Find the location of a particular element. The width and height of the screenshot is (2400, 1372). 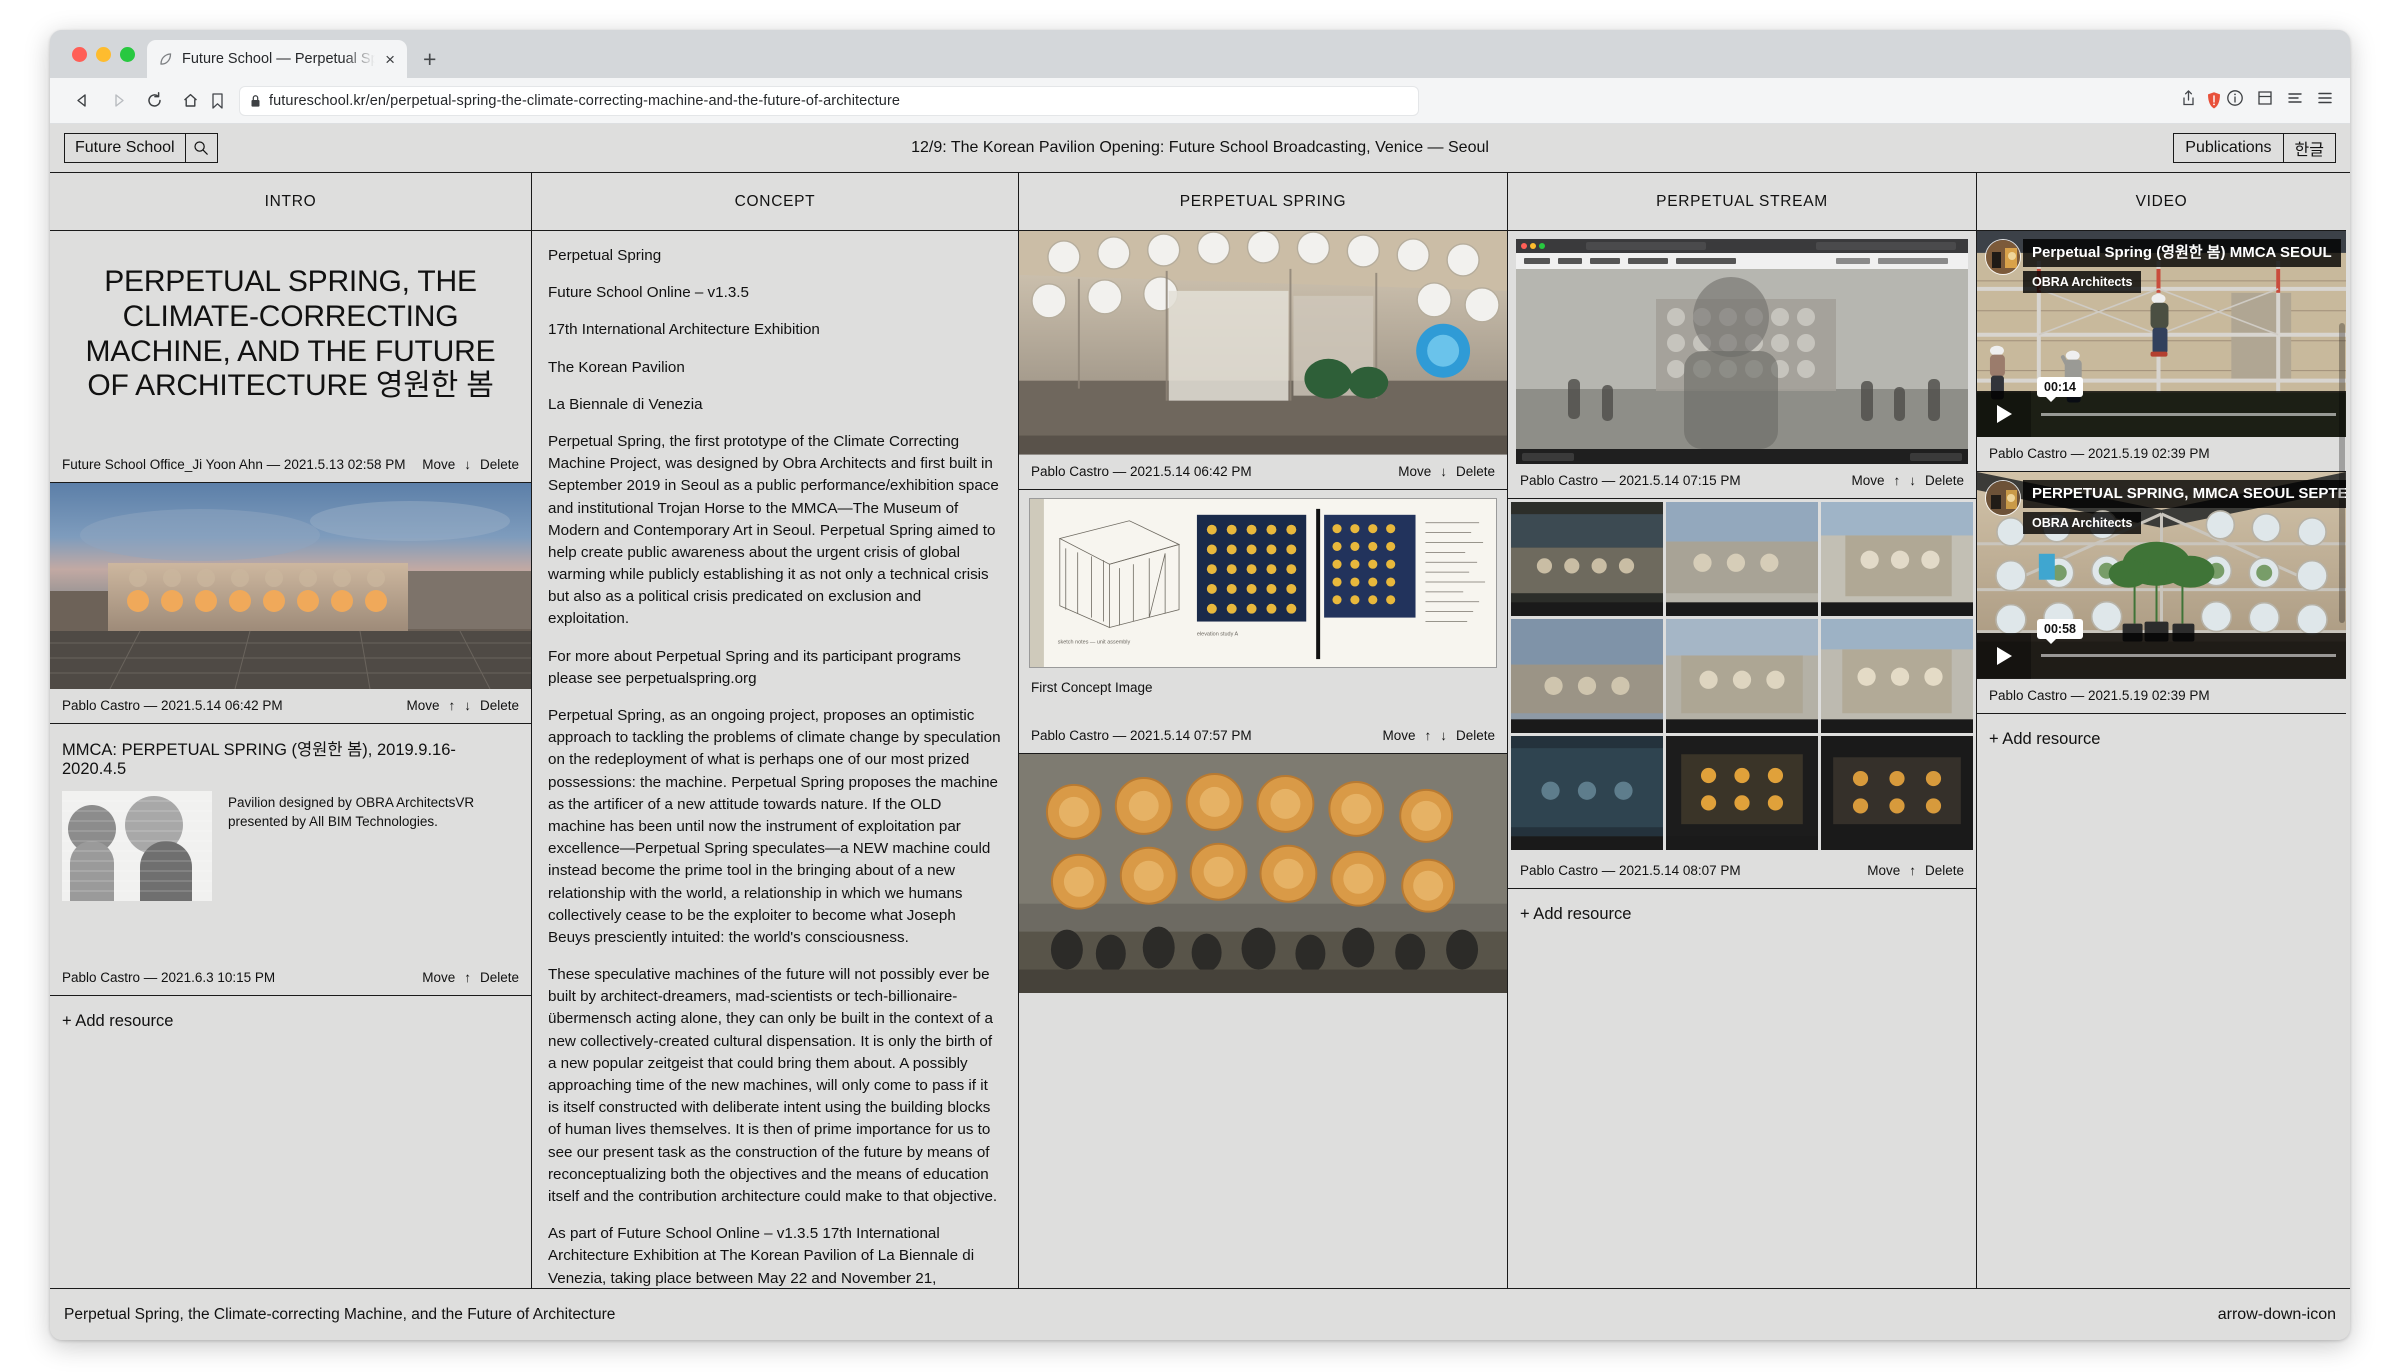

livestream-browser-window-screenshot is located at coordinates (1742, 351).